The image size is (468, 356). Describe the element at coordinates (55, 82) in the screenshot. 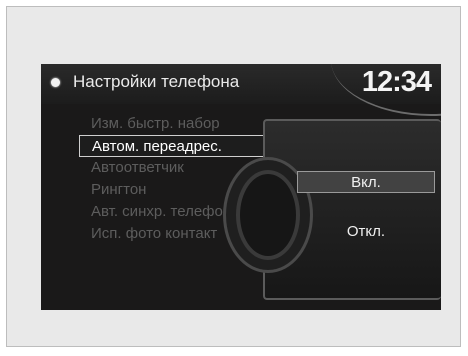

I see `bullet-icon` at that location.